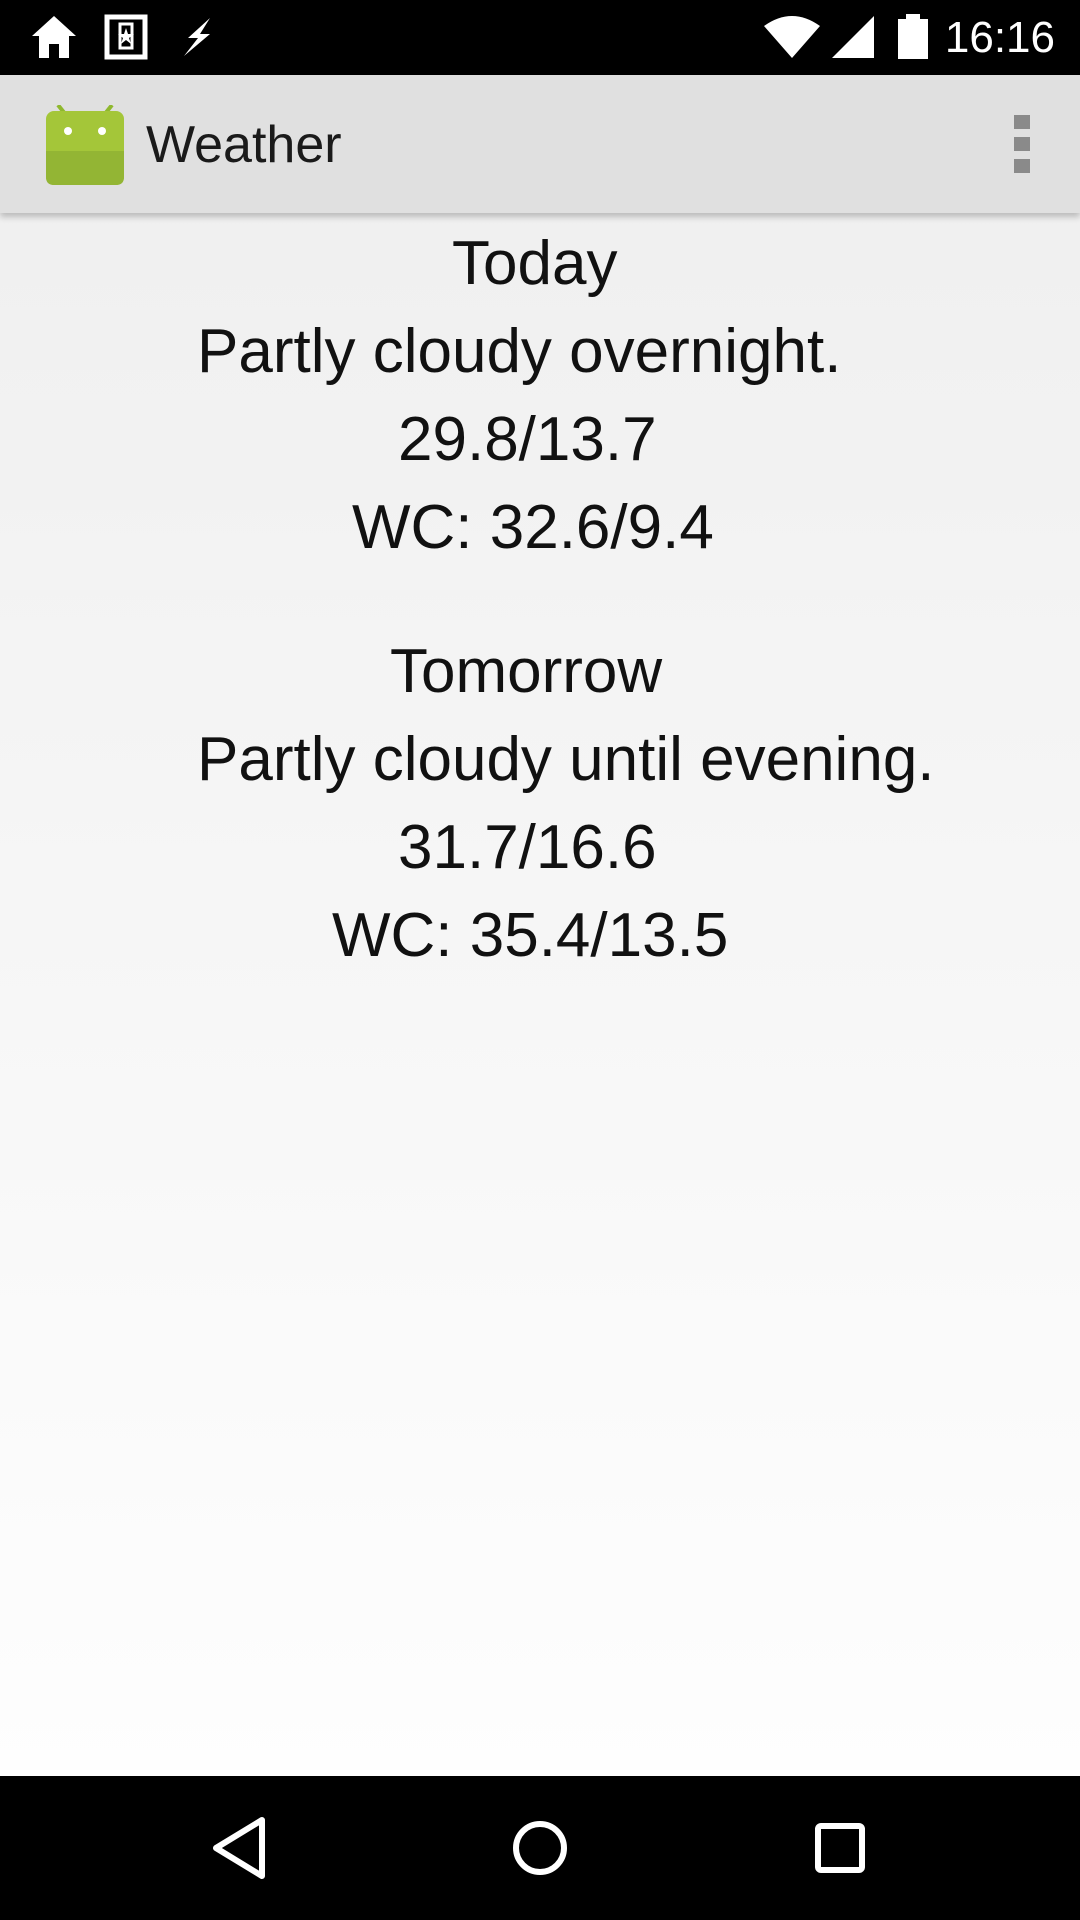 This screenshot has width=1080, height=1920. What do you see at coordinates (853, 39) in the screenshot?
I see `cell-signal-icon` at bounding box center [853, 39].